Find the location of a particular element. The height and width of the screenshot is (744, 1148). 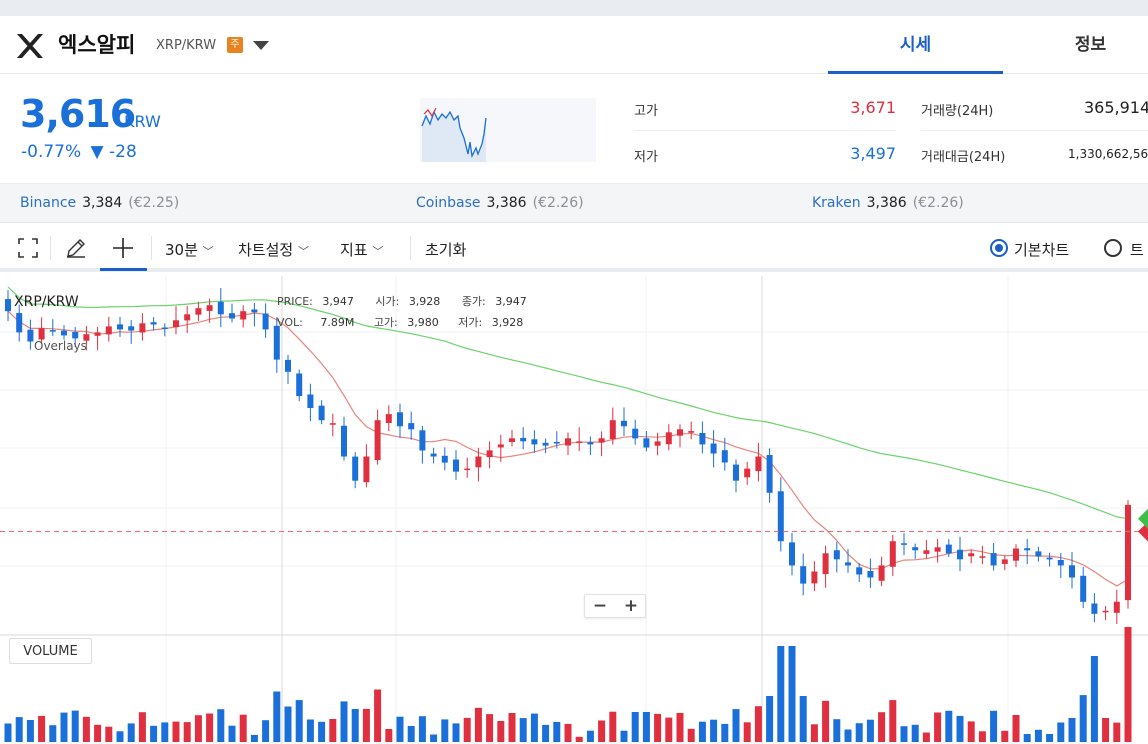

tab-quote: 시세 is located at coordinates (915, 45).